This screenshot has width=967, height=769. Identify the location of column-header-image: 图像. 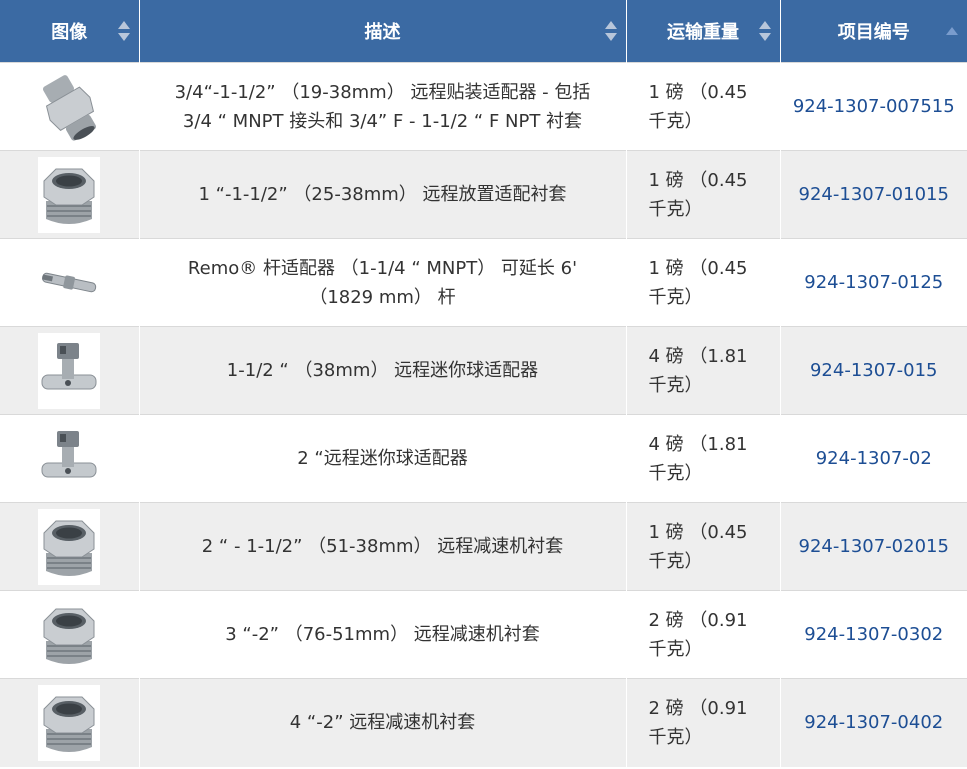
(70, 31).